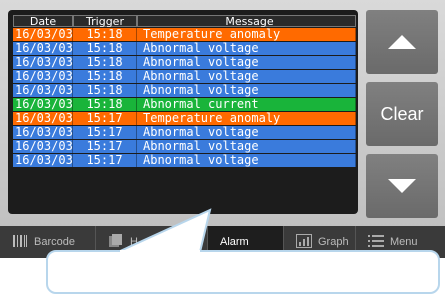  What do you see at coordinates (116, 242) in the screenshot?
I see `history-icon` at bounding box center [116, 242].